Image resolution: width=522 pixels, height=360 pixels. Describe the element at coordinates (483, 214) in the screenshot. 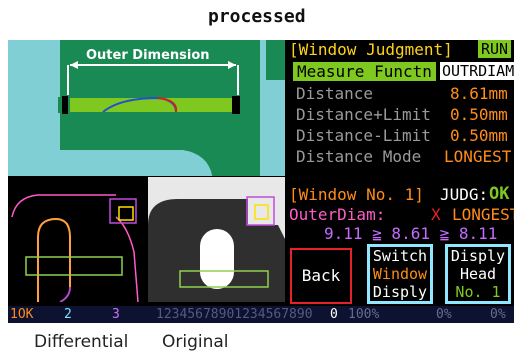

I see `outer-diameter-mode: LONGEST` at that location.